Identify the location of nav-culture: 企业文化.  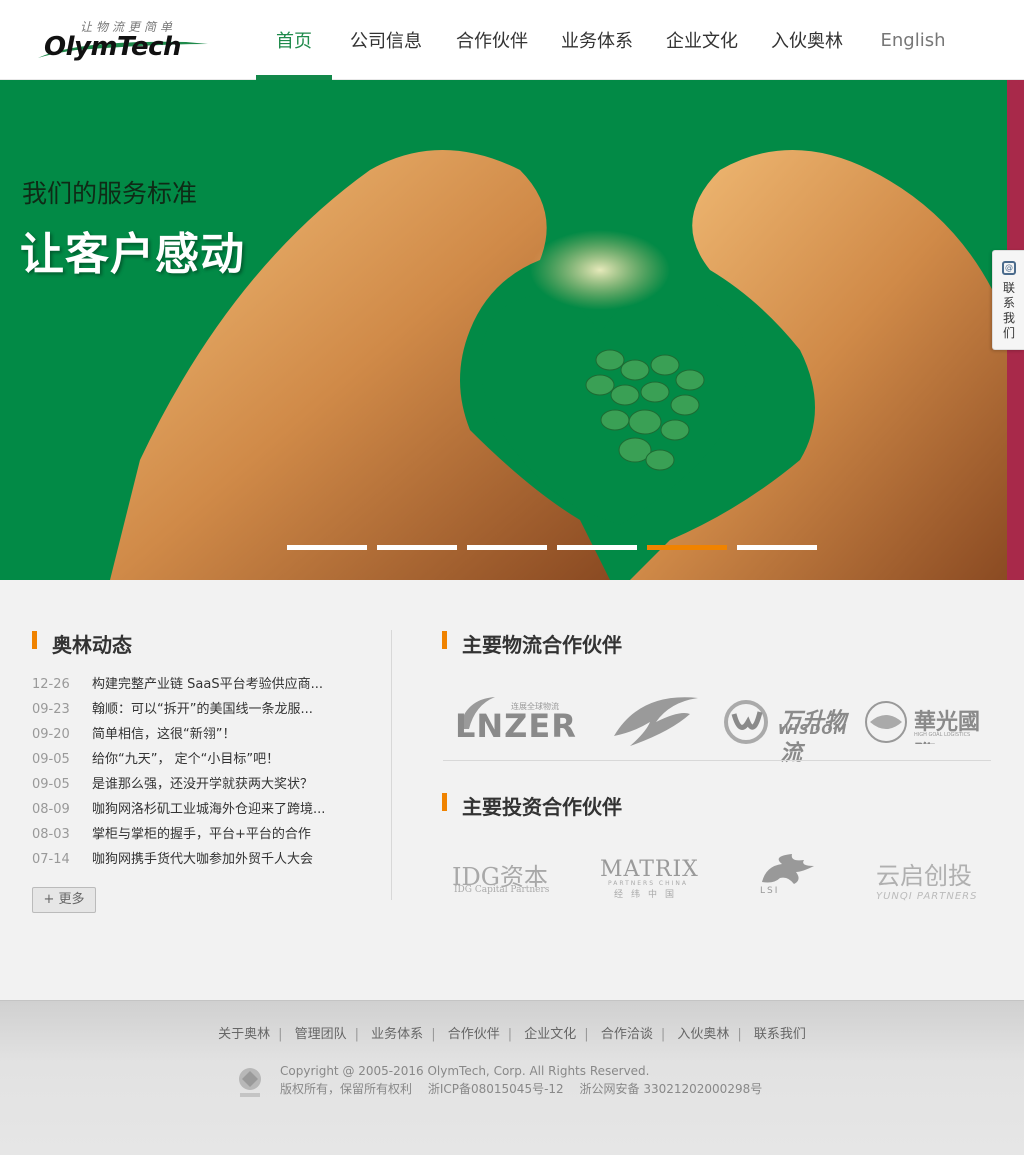
(702, 40).